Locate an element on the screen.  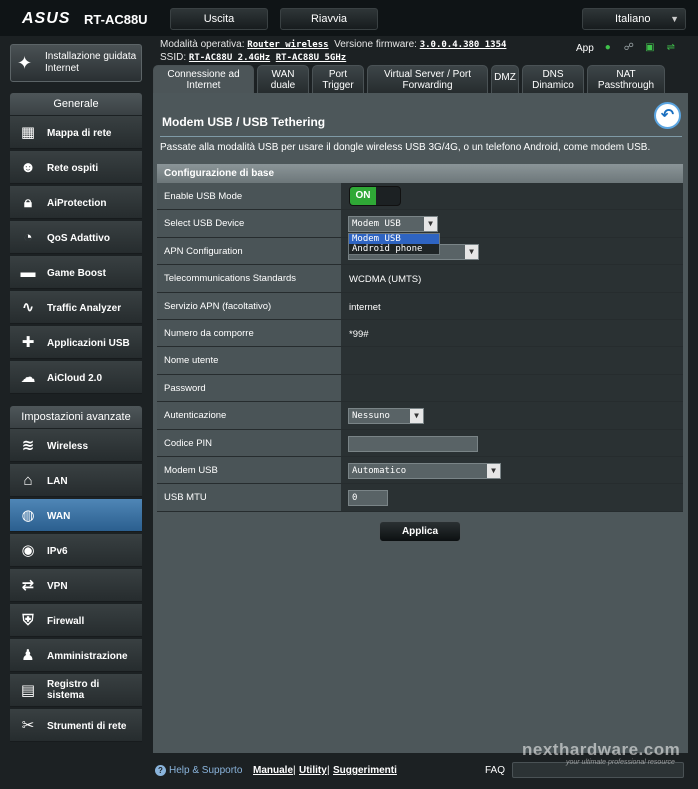
sidebar-item-traffic-analyzer: ∿ Traffic Analyzer is located at coordinates (76, 307).